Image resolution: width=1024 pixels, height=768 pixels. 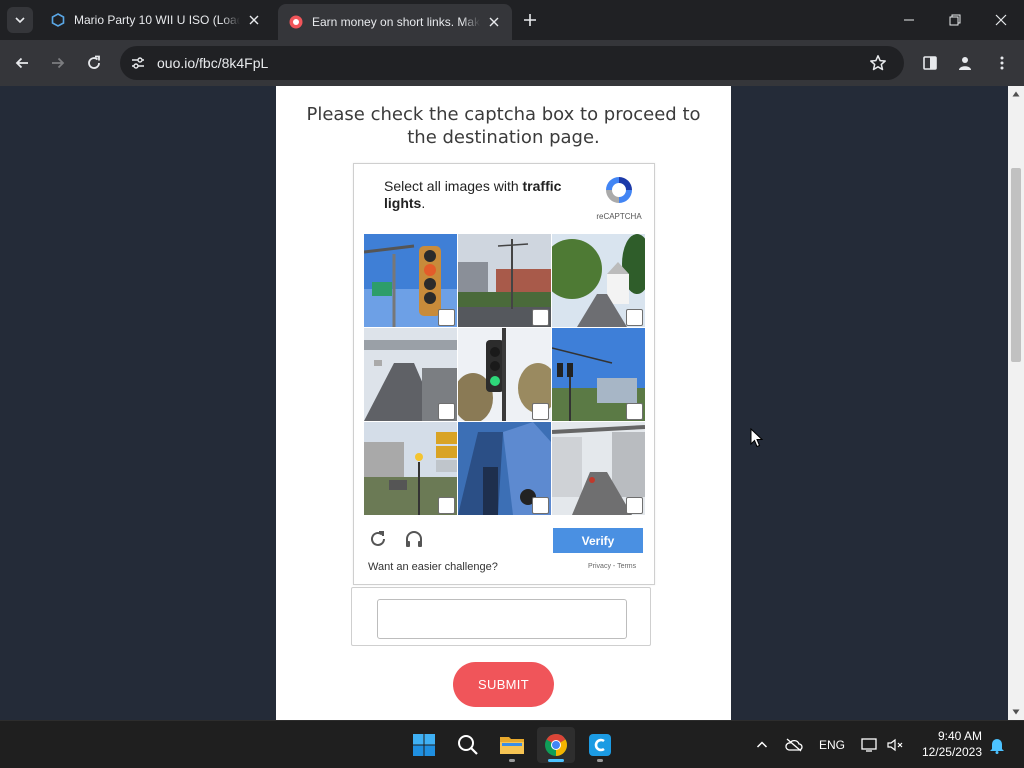 What do you see at coordinates (997, 745) in the screenshot?
I see `notification-bell-icon` at bounding box center [997, 745].